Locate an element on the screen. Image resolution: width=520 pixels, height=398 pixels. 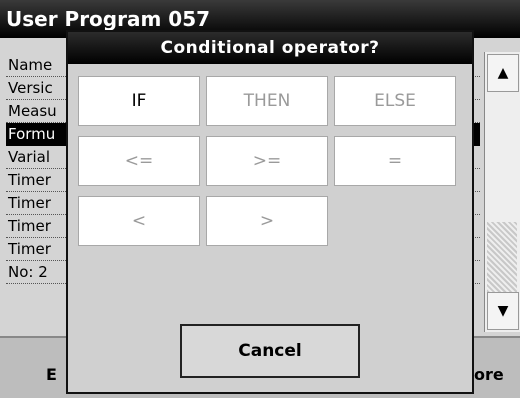
else-button: ELSE is located at coordinates (395, 101).